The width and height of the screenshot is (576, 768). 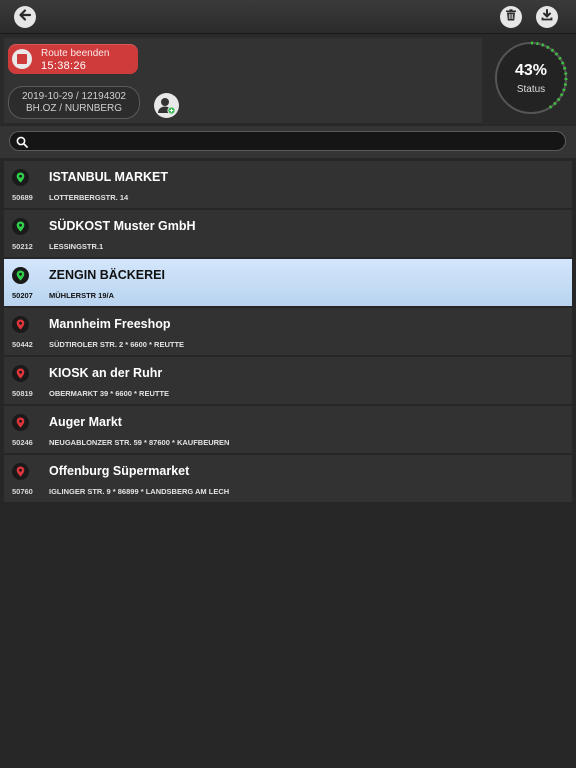 What do you see at coordinates (531, 70) in the screenshot?
I see `status-percent: 43%` at bounding box center [531, 70].